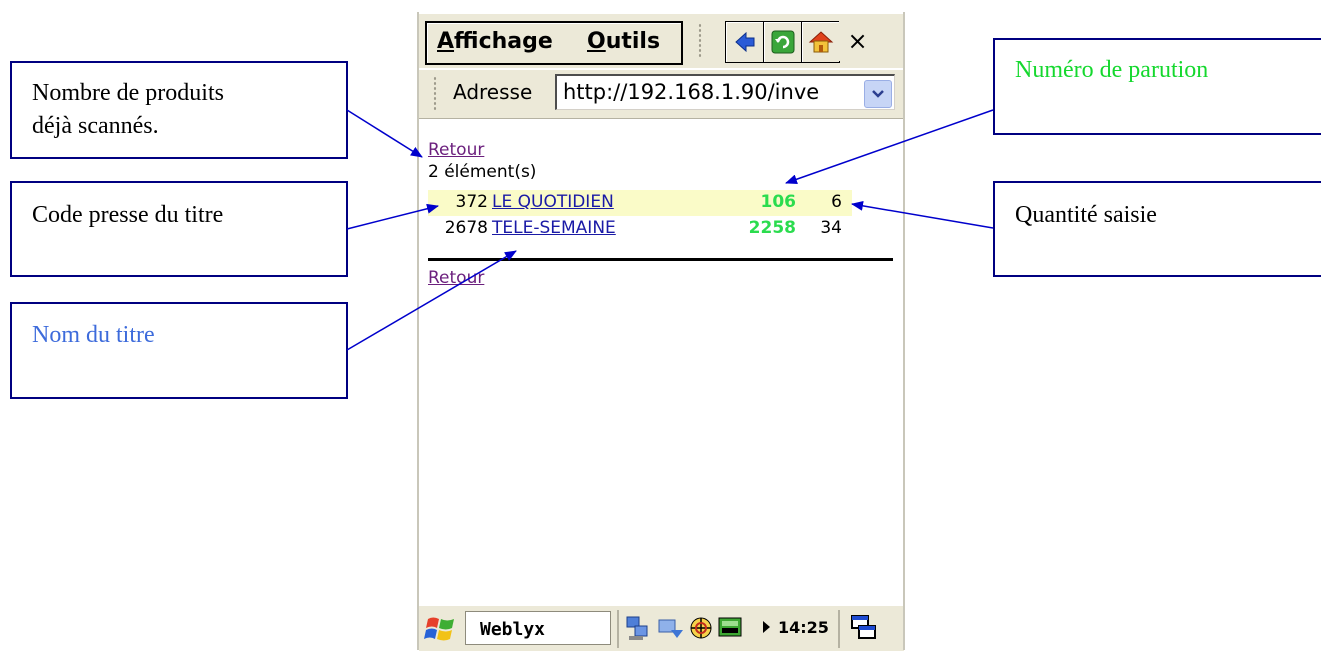 This screenshot has height=651, width=1321. I want to click on device-border-left, so click(418, 331).